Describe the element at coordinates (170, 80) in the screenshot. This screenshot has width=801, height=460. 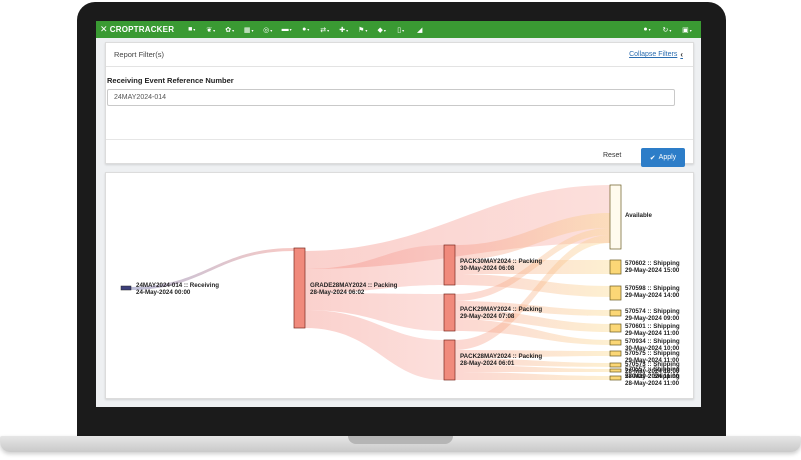
I see `reference-number-label: Receiving Event Reference Number` at that location.